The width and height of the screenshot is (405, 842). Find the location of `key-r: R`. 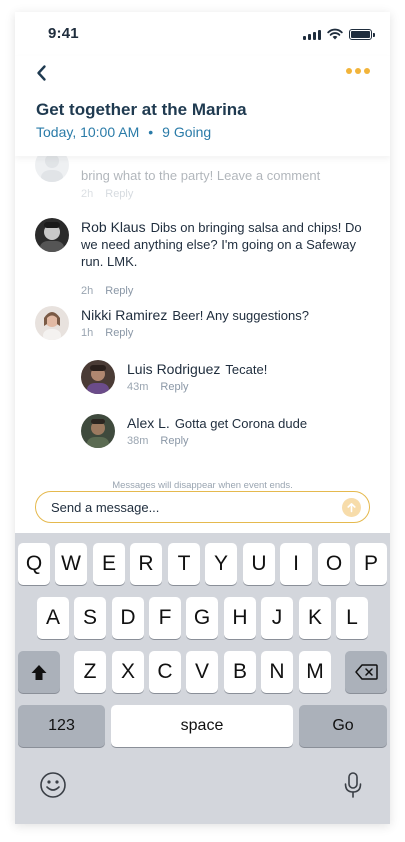

key-r: R is located at coordinates (146, 564).